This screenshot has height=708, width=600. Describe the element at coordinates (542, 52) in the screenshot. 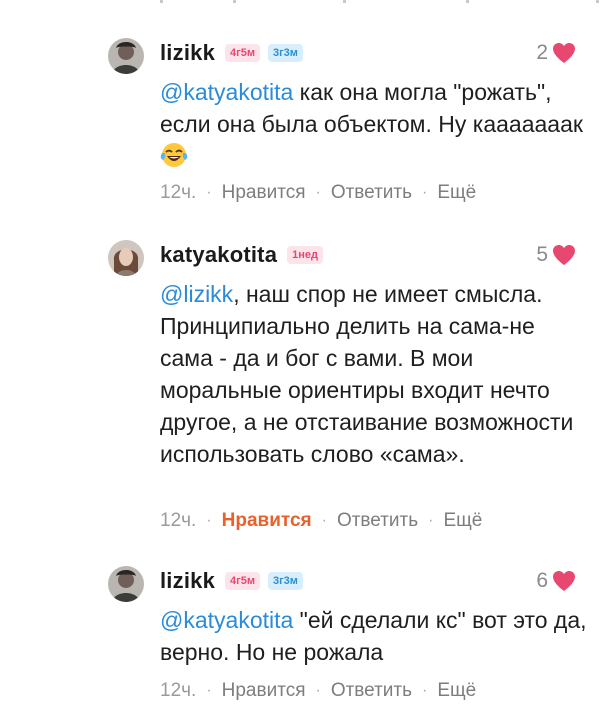

I see `likes-count: 2` at that location.